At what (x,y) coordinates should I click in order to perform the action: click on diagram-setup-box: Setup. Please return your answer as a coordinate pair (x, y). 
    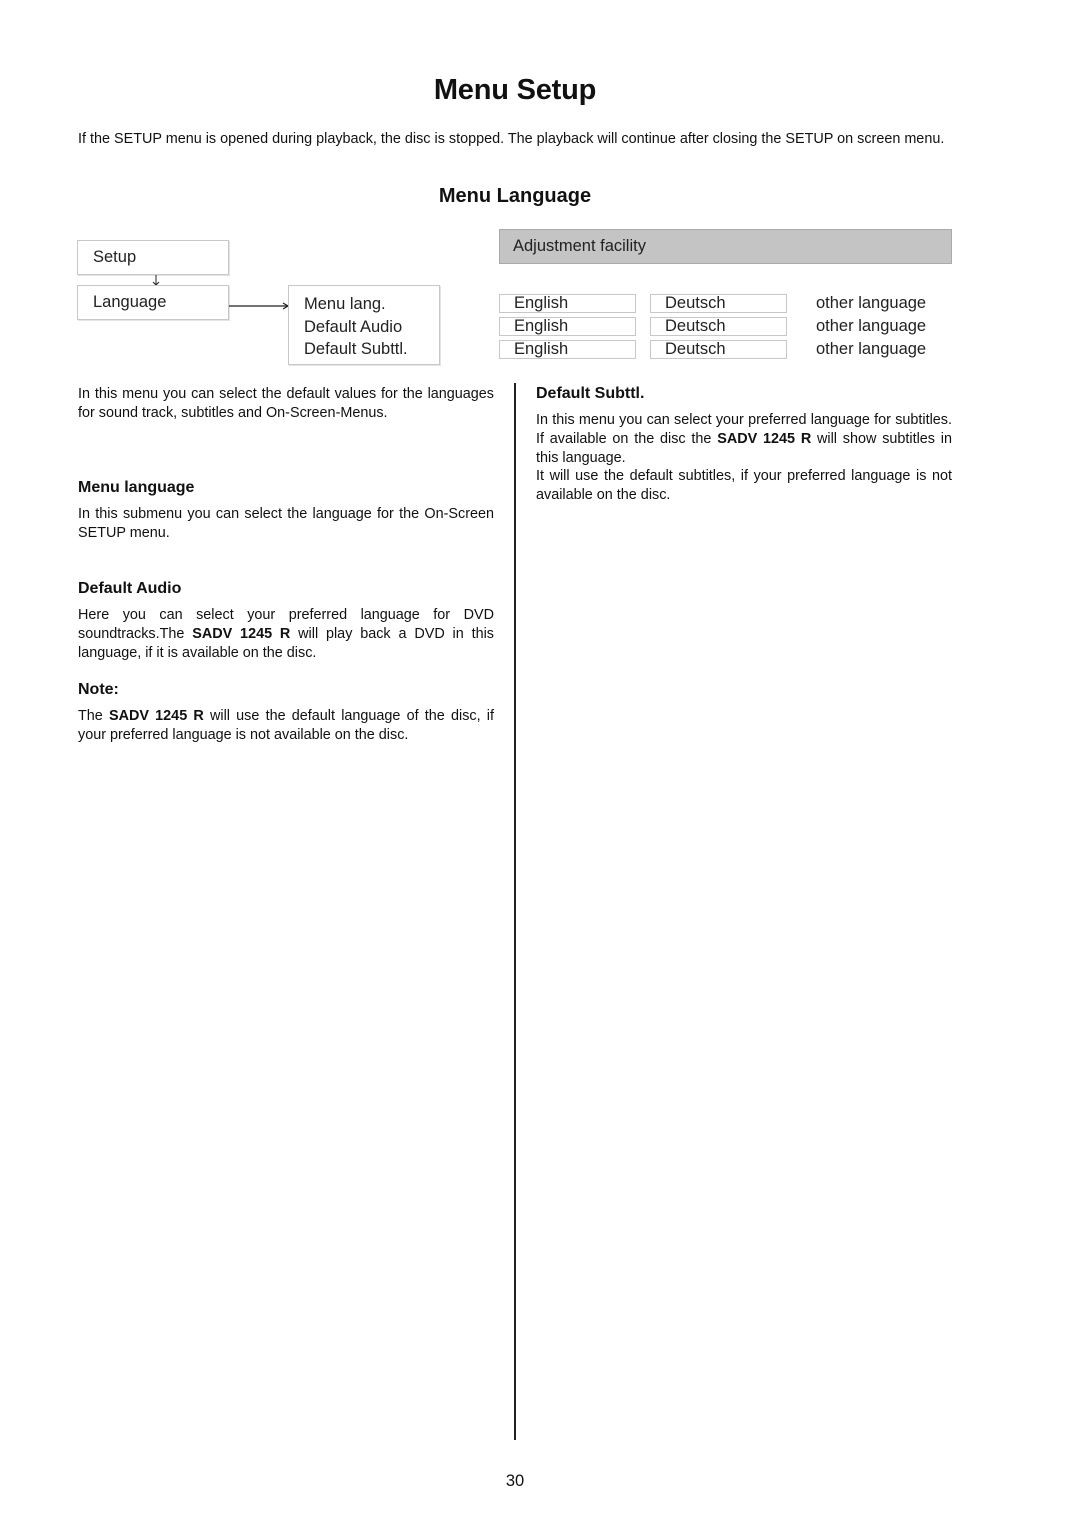
    Looking at the image, I should click on (153, 257).